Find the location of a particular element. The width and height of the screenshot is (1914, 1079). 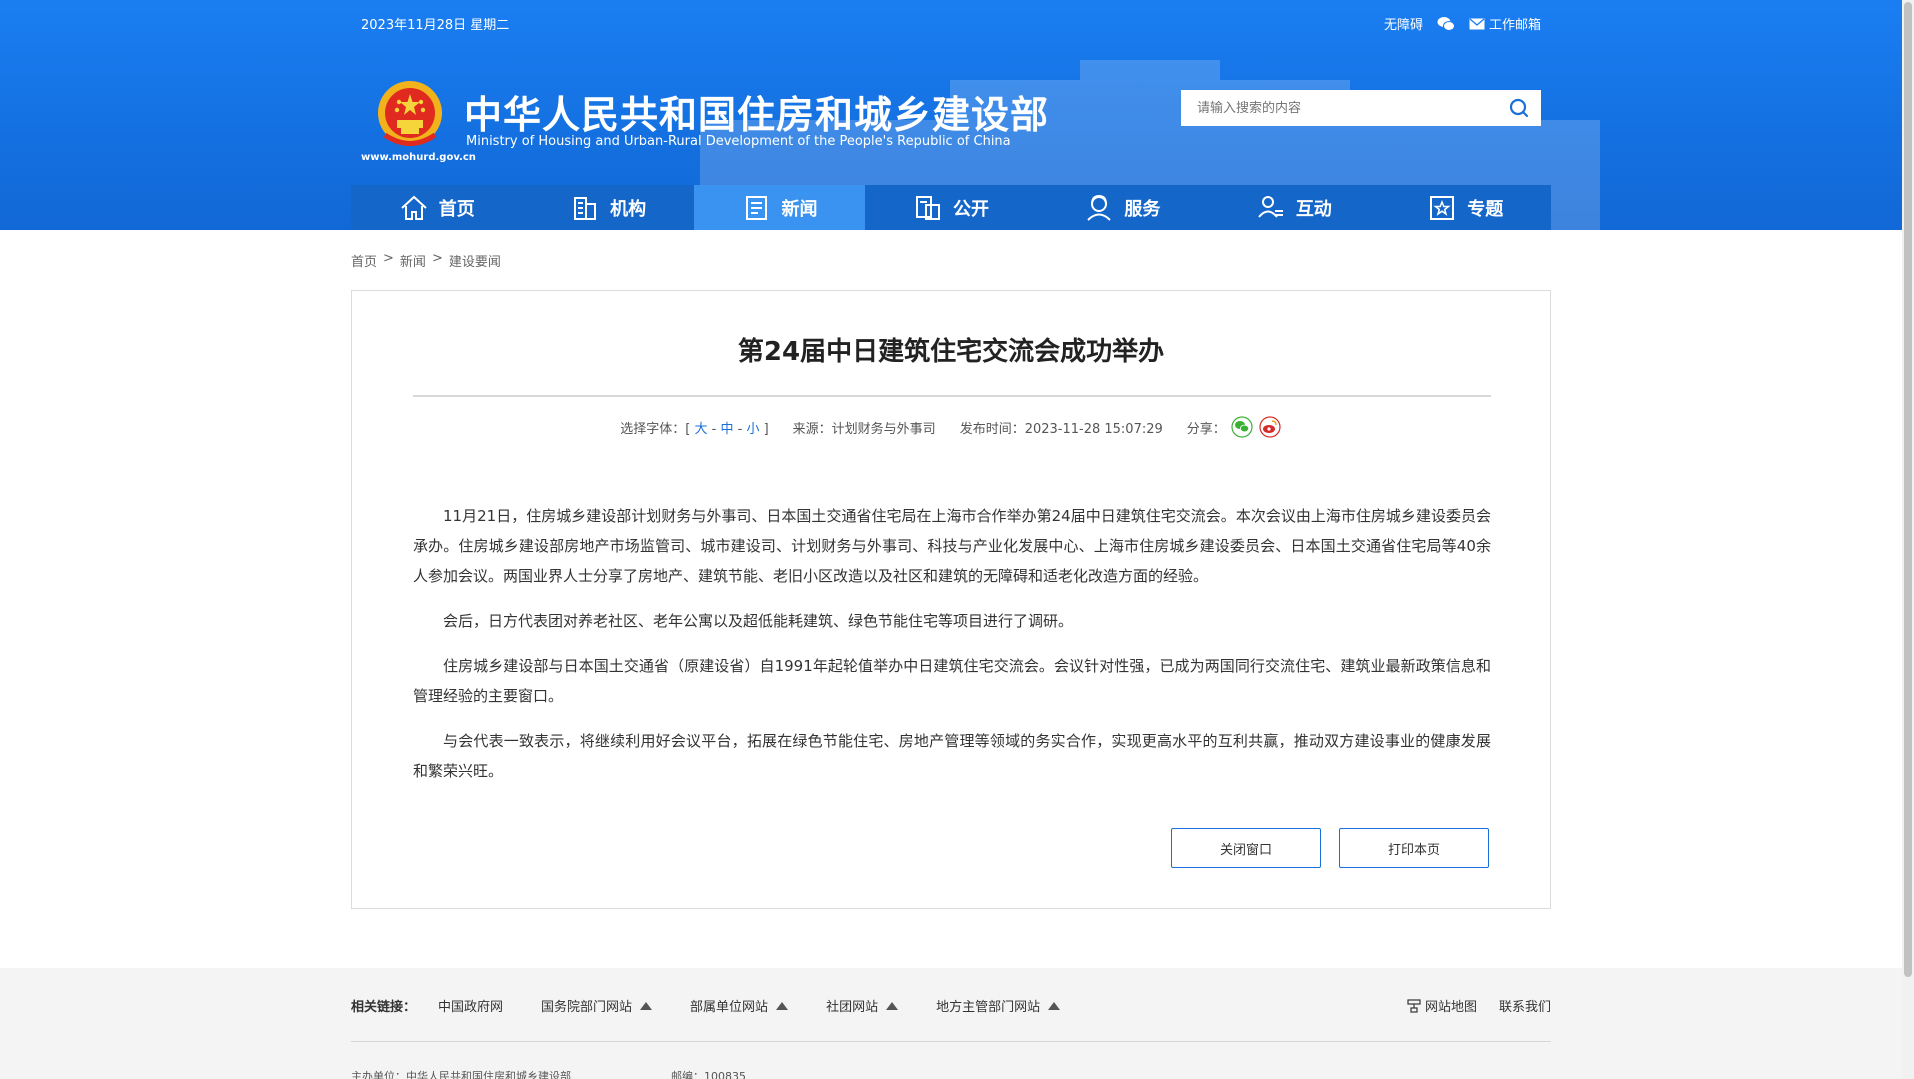

link-affiliated: 部属单位网站 is located at coordinates (739, 1005).